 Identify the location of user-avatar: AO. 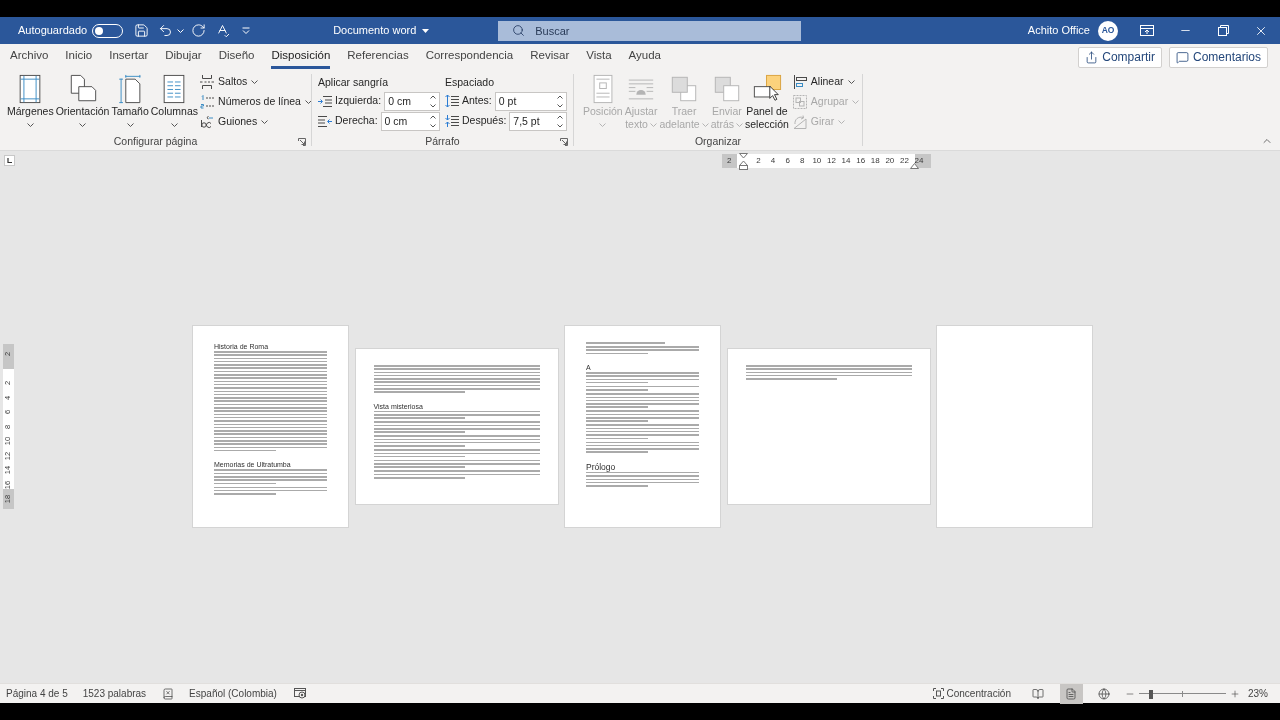
(1108, 30).